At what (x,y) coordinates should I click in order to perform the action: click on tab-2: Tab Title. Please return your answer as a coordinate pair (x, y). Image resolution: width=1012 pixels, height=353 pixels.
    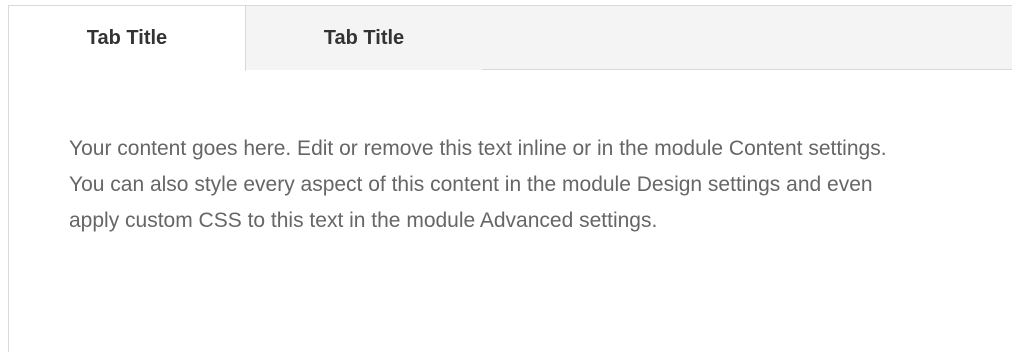
    Looking at the image, I should click on (364, 38).